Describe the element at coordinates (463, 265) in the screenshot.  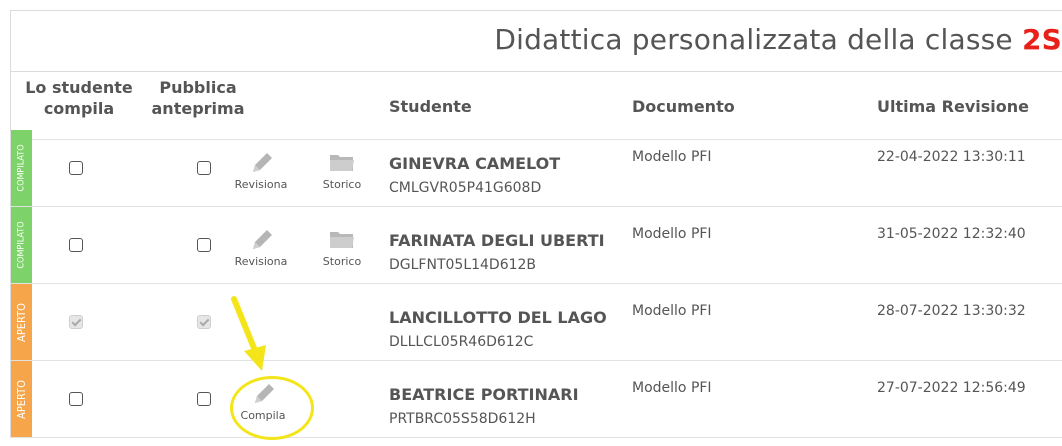
I see `student-code: DGLFNT05L14D612B` at that location.